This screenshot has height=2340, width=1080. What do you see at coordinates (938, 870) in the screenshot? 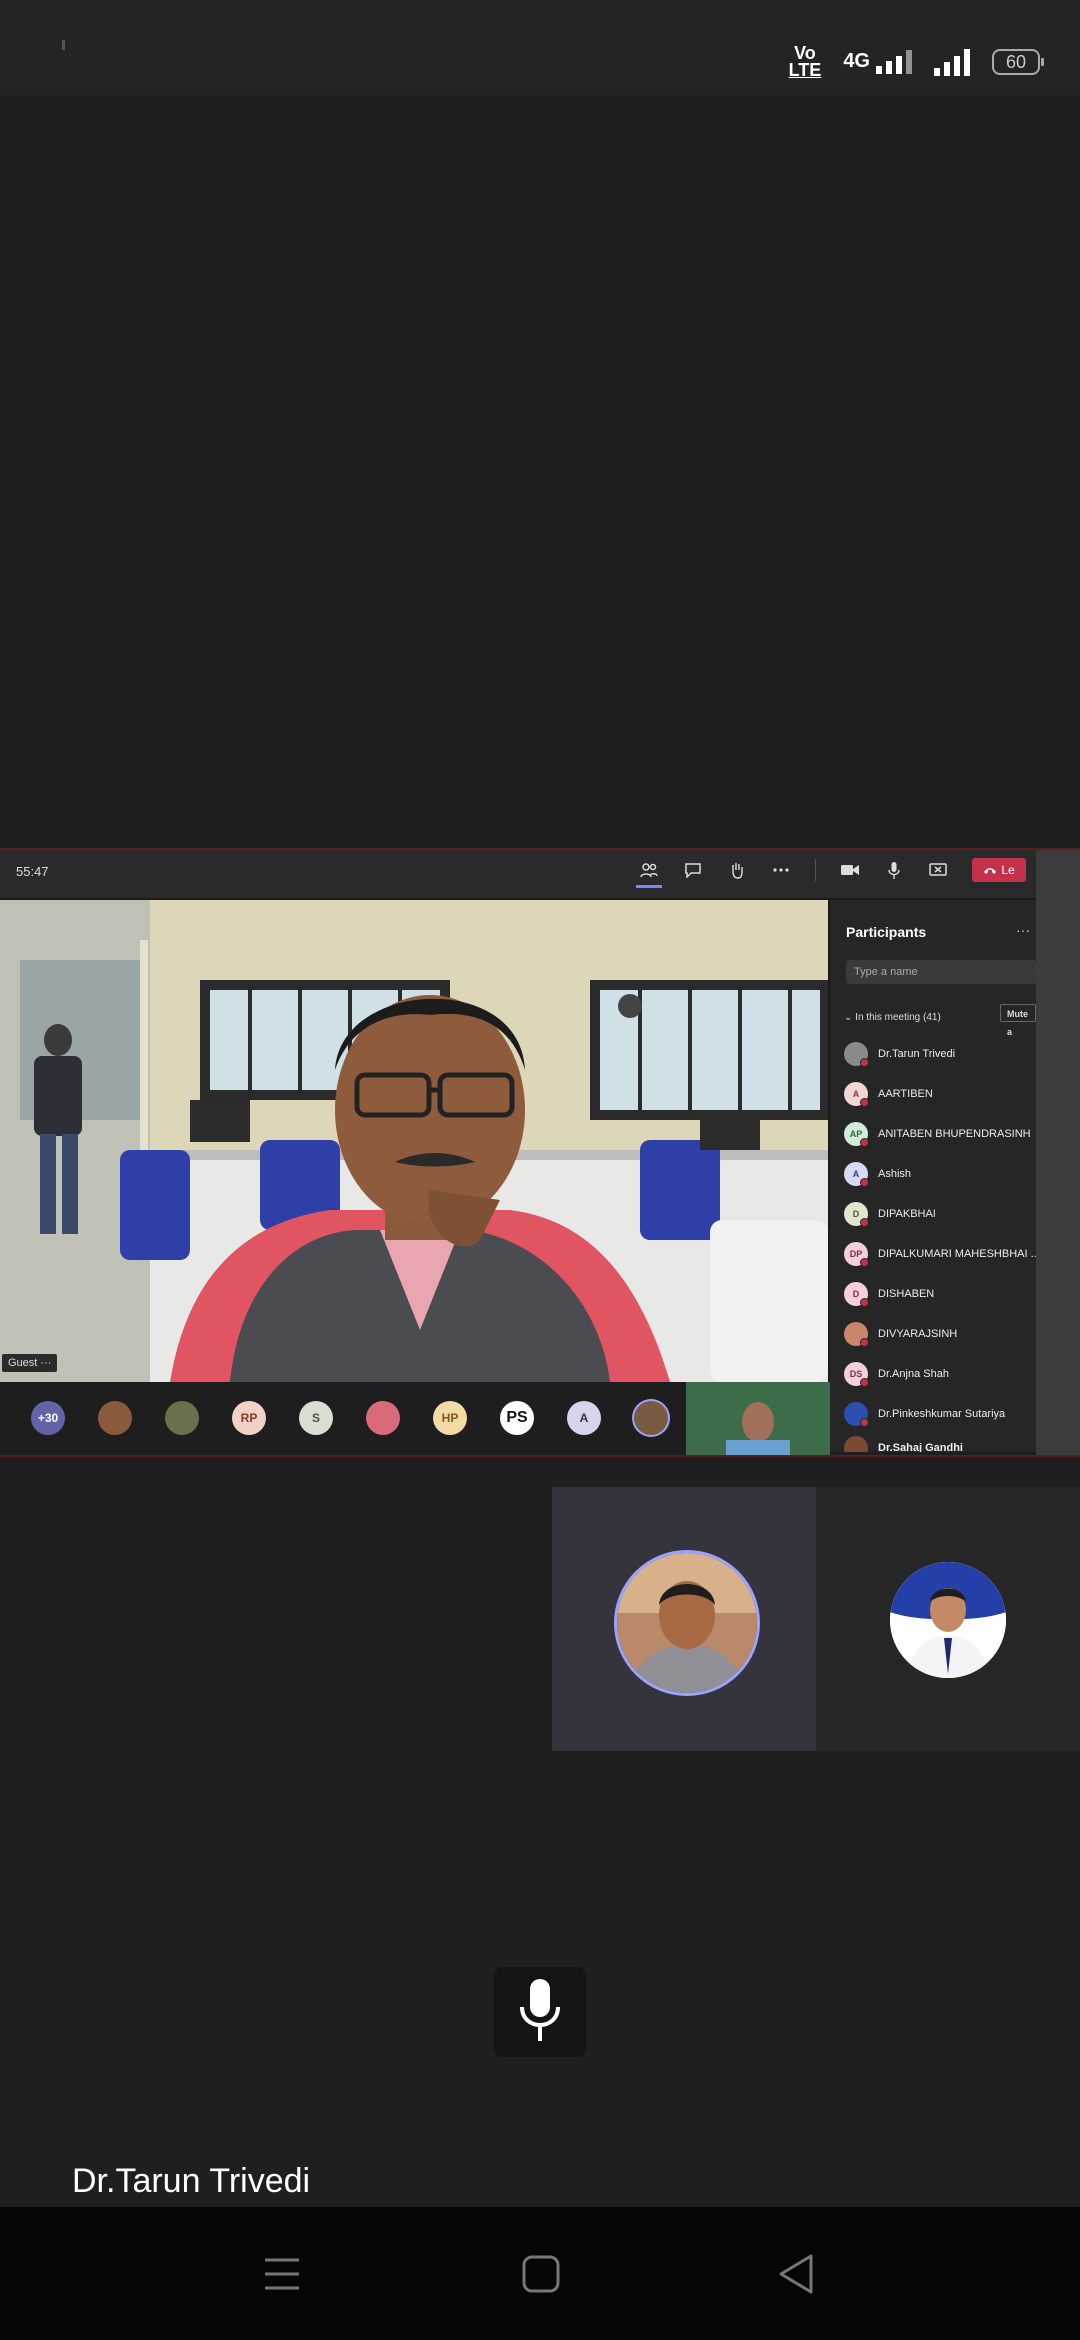
I see `stop-sharing-icon` at bounding box center [938, 870].